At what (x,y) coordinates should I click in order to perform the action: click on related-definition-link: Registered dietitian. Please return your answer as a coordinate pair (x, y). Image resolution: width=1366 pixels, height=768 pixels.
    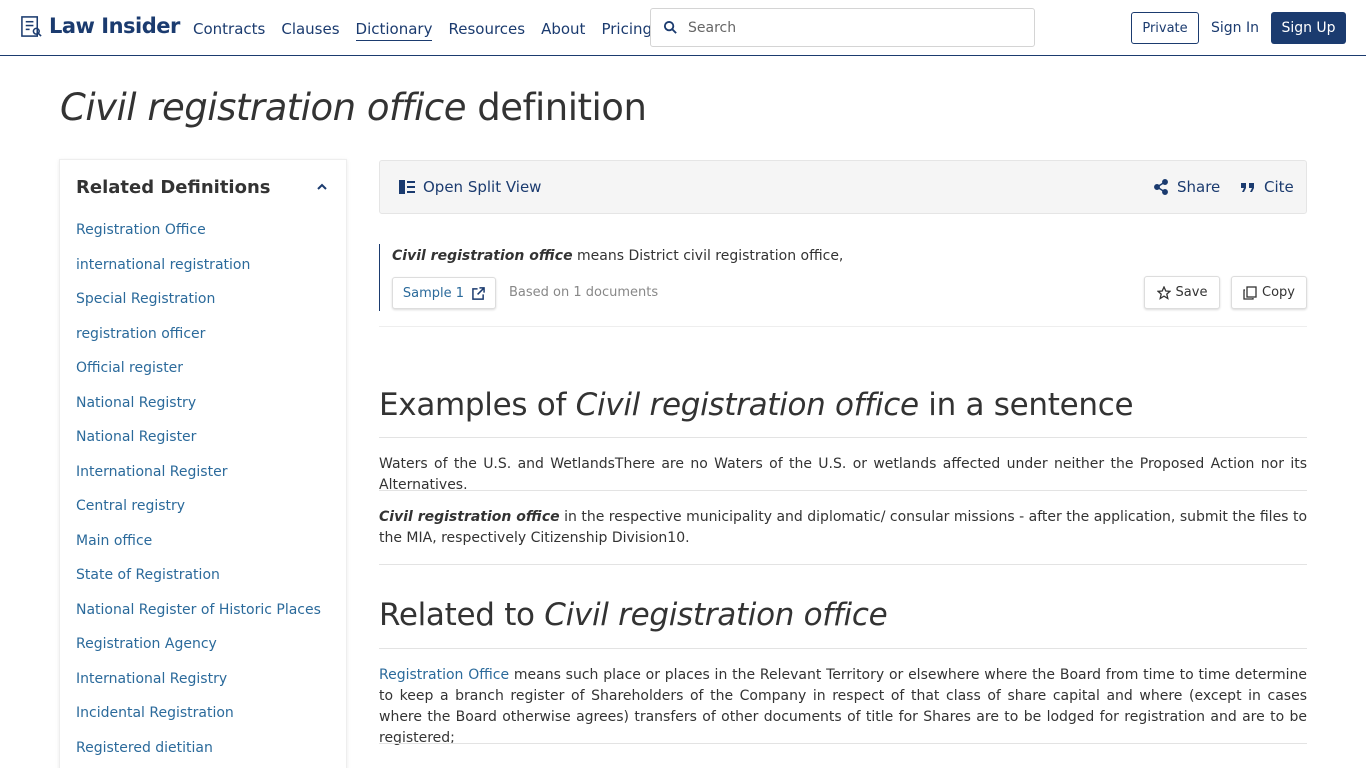
    Looking at the image, I should click on (198, 754).